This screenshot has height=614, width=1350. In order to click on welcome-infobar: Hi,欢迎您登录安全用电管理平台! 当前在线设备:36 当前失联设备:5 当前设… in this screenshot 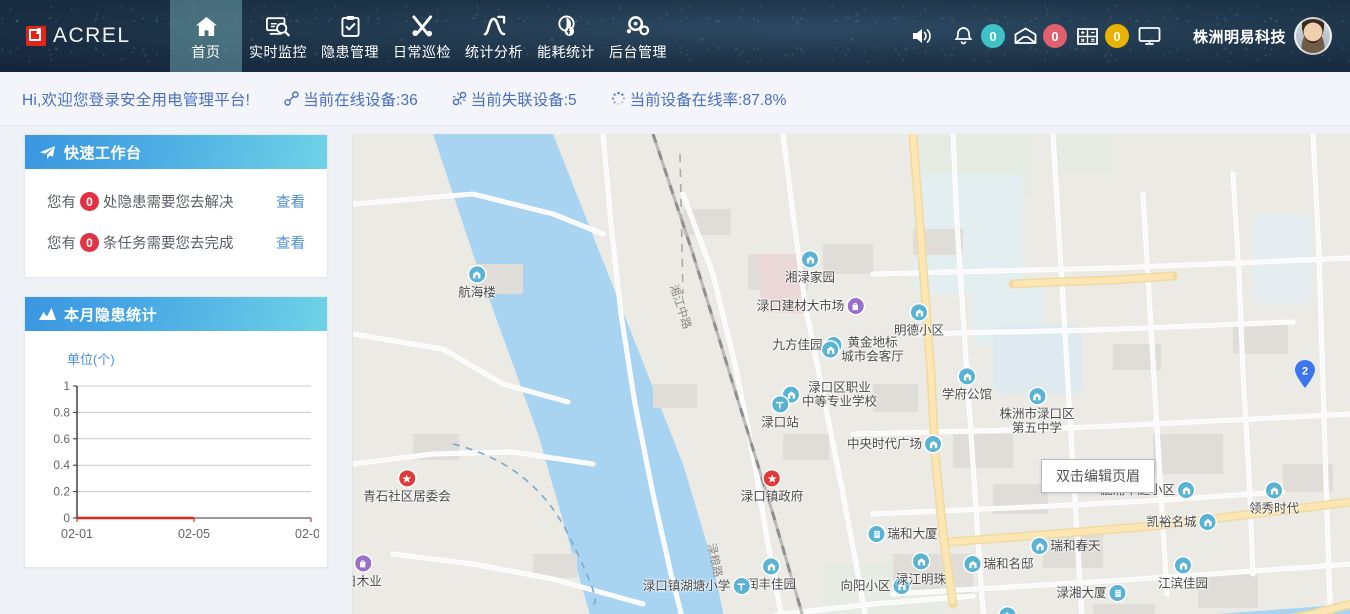, I will do `click(675, 99)`.